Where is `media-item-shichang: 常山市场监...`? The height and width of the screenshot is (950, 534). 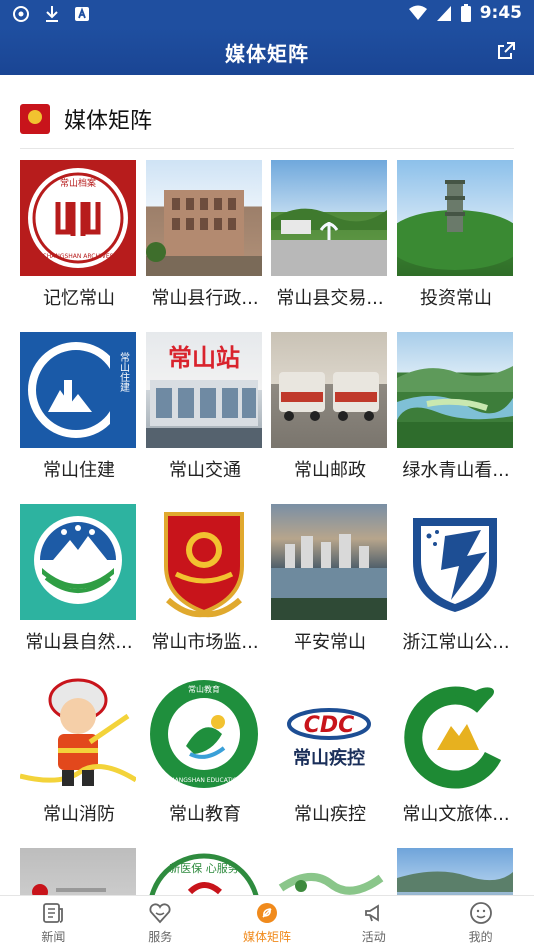 media-item-shichang: 常山市场监... is located at coordinates (205, 579).